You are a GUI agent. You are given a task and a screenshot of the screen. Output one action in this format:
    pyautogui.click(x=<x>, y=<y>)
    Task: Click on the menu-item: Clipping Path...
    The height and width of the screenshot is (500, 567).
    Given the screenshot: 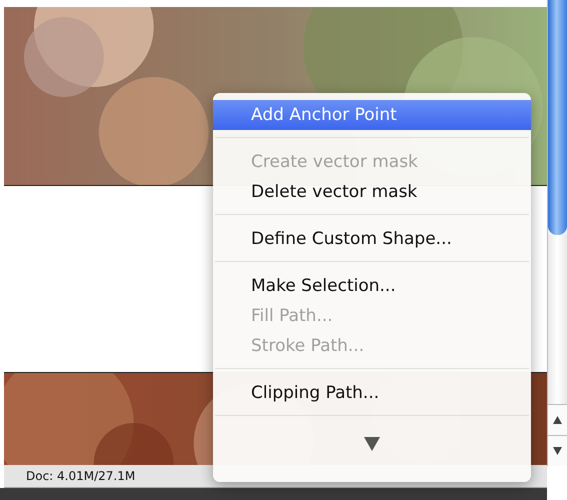 What is the action you would take?
    pyautogui.click(x=372, y=393)
    